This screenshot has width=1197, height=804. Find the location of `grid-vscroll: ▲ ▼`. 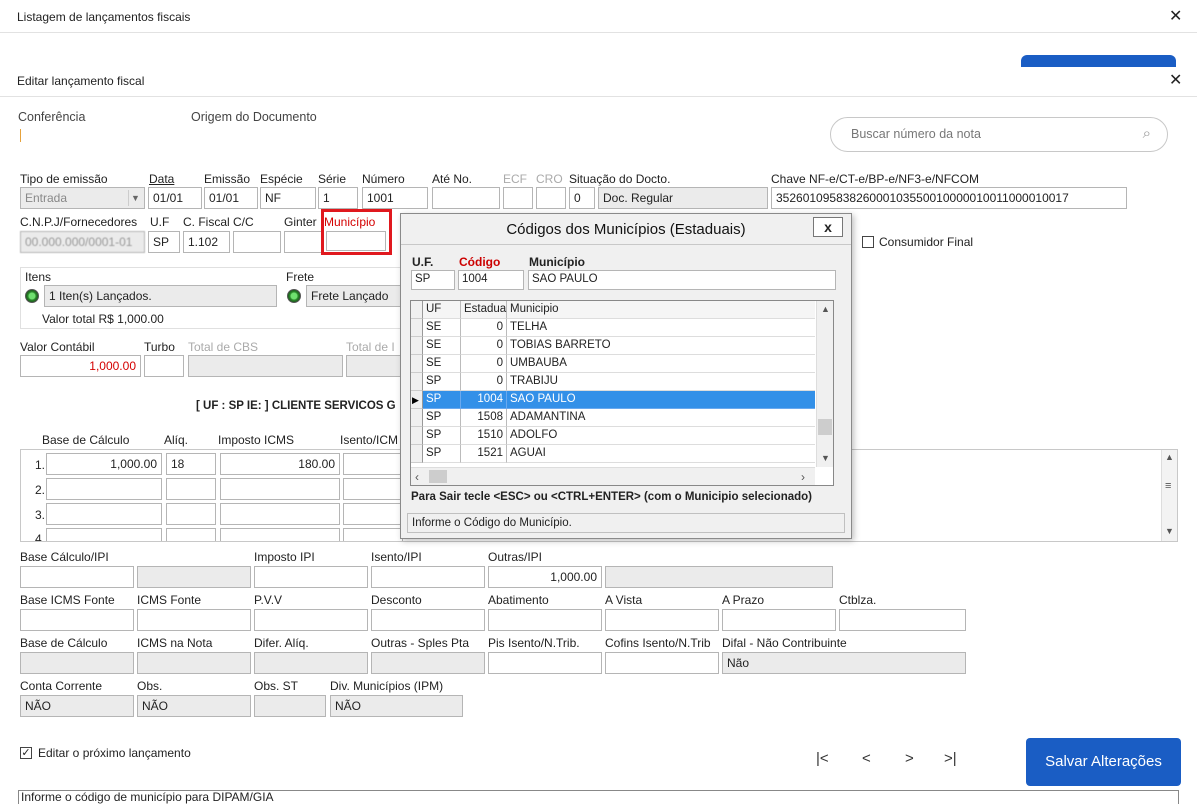

grid-vscroll: ▲ ▼ is located at coordinates (824, 384).